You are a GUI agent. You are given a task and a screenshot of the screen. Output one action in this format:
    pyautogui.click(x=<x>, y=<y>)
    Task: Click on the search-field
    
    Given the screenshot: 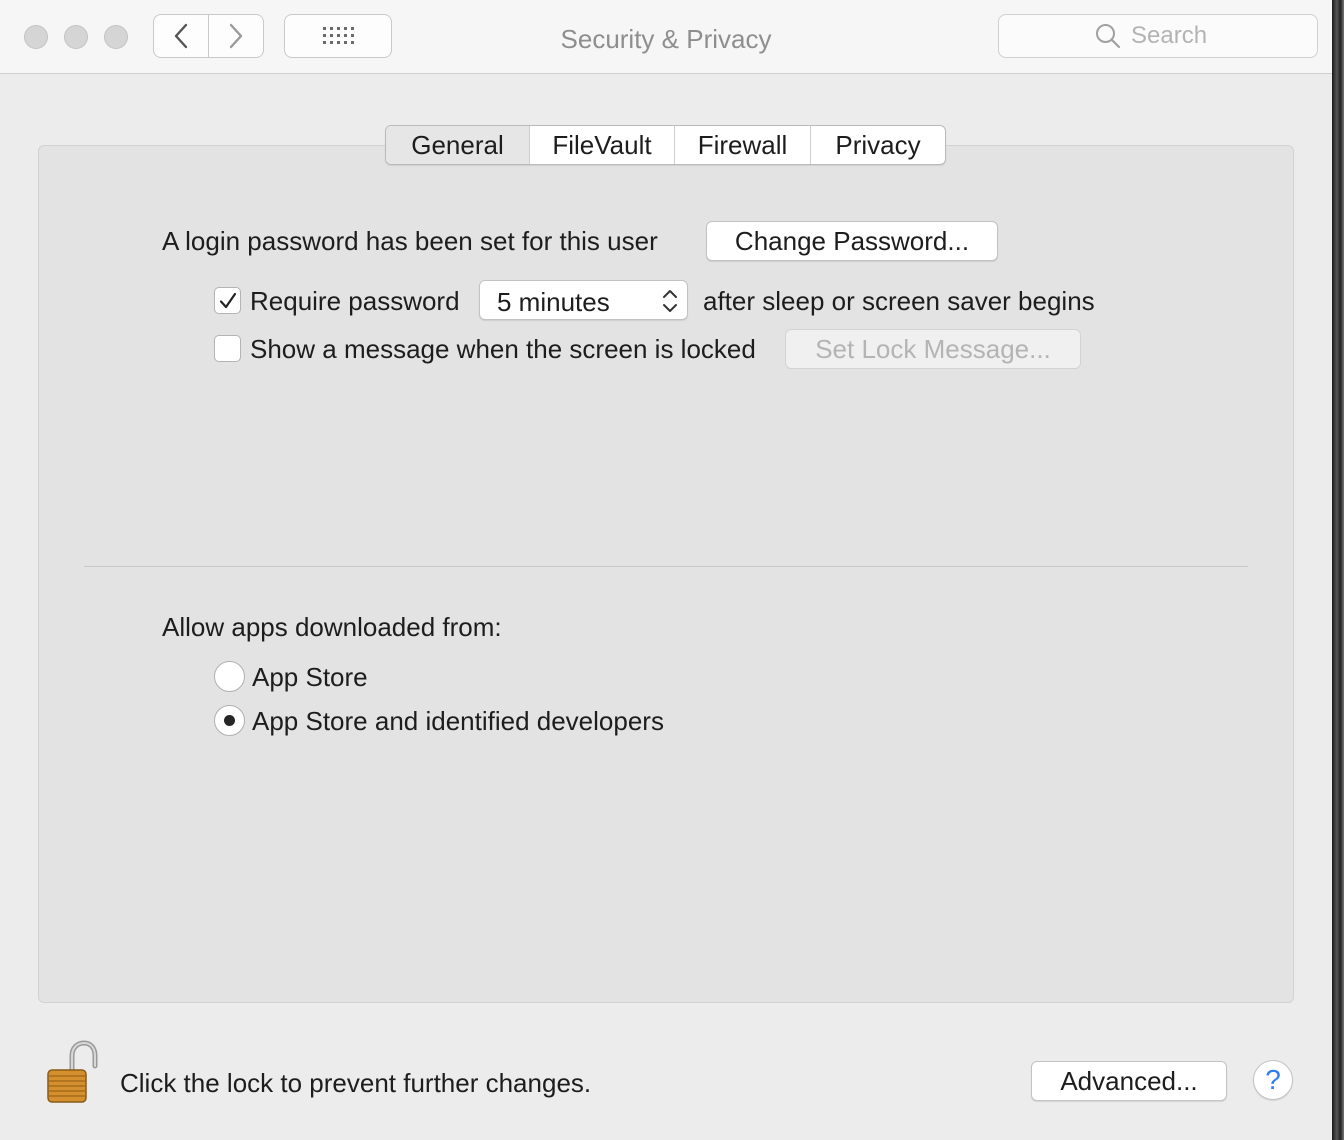 What is the action you would take?
    pyautogui.click(x=1158, y=36)
    